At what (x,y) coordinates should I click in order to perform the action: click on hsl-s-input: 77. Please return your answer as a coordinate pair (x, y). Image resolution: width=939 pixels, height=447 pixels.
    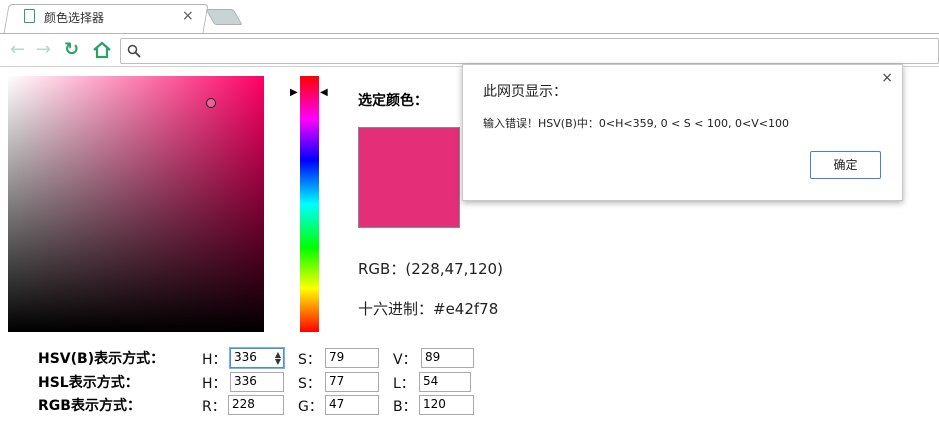
    Looking at the image, I should click on (352, 382).